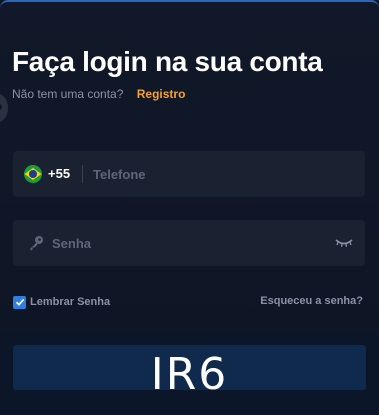 This screenshot has width=379, height=415. What do you see at coordinates (311, 301) in the screenshot?
I see `forgot-password-link: Esqueceu a senha?` at bounding box center [311, 301].